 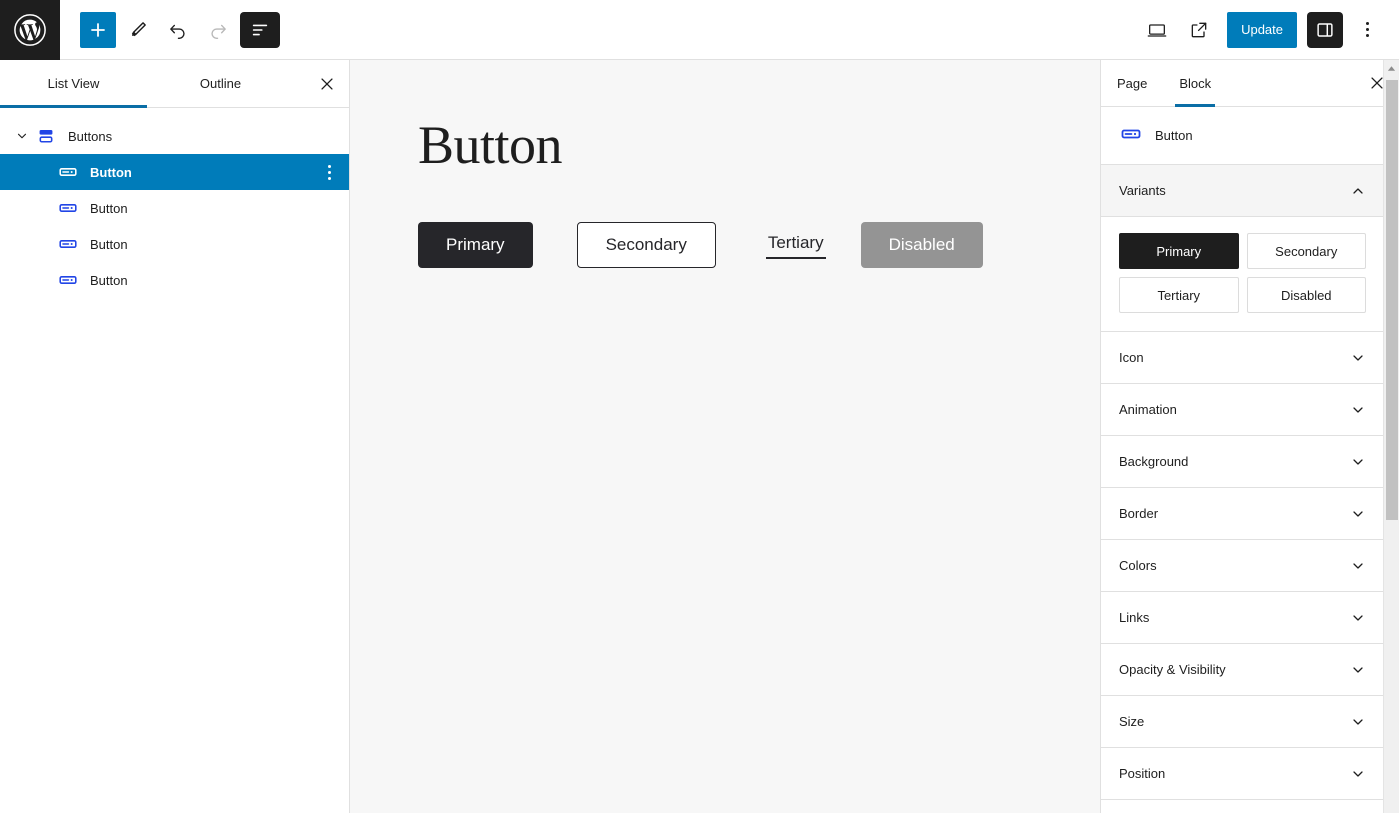 What do you see at coordinates (1242, 618) in the screenshot?
I see `panel-header-links: Links` at bounding box center [1242, 618].